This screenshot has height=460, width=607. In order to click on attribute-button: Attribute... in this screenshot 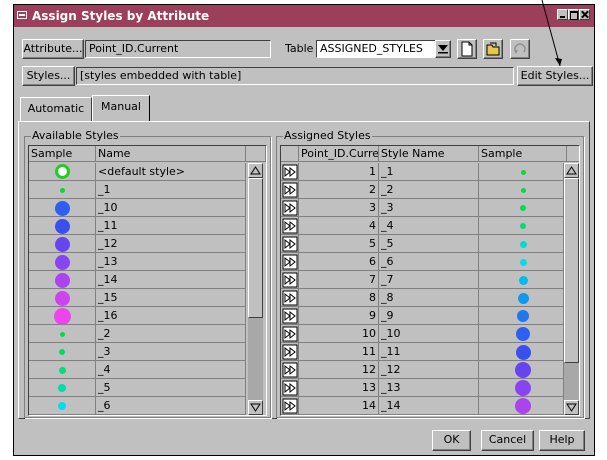, I will do `click(53, 49)`.